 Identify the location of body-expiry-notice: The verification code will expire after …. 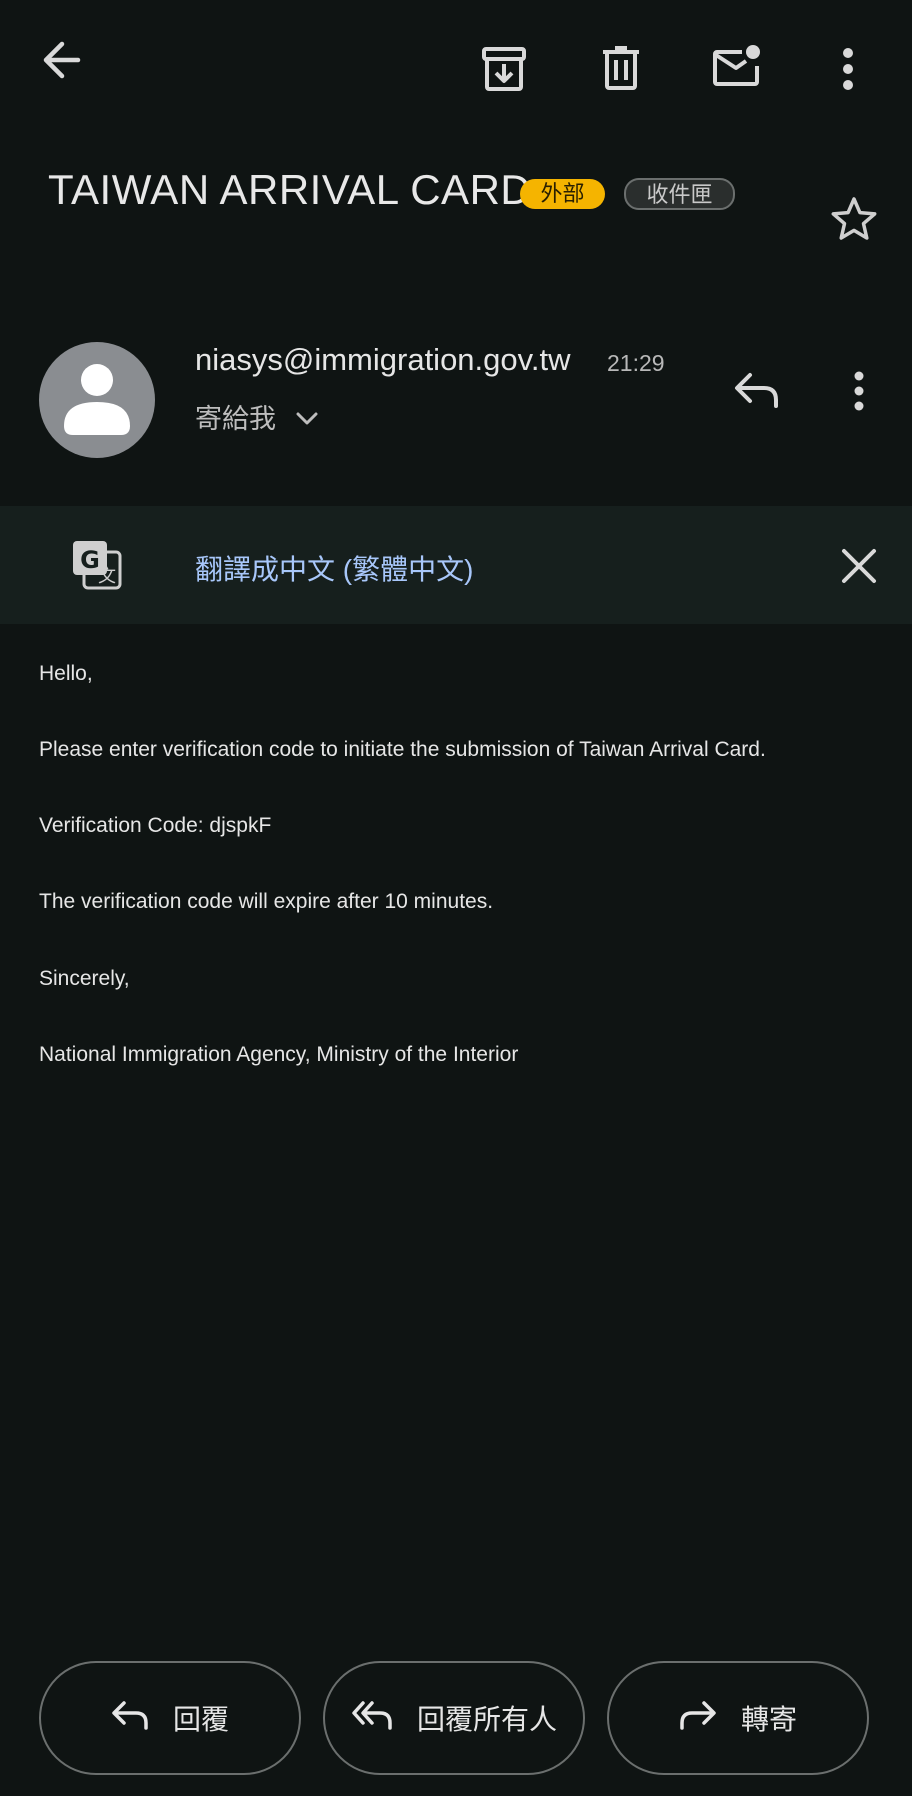
(266, 901).